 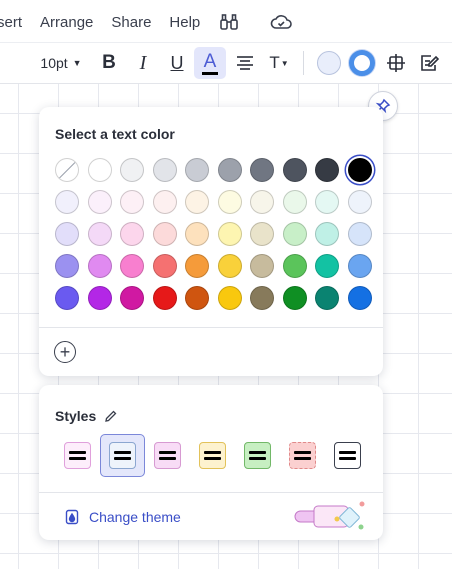 What do you see at coordinates (115, 134) in the screenshot?
I see `panel-title: Select a text color` at bounding box center [115, 134].